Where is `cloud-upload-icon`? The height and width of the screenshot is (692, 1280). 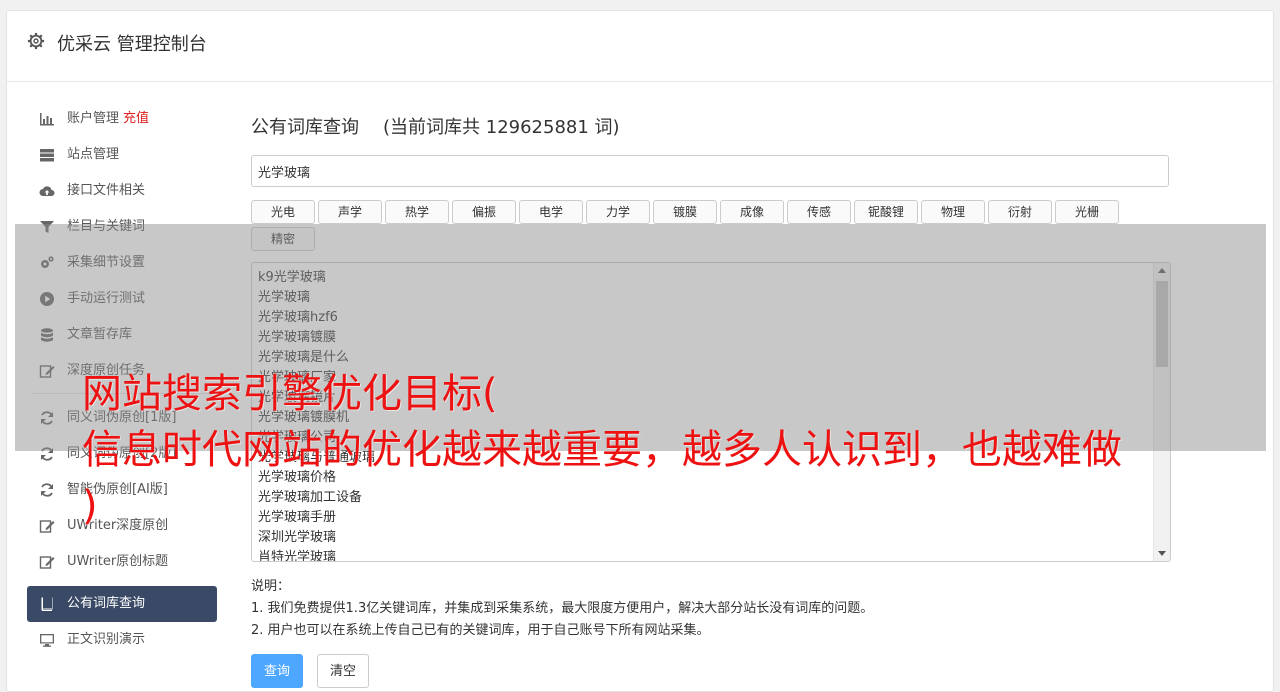 cloud-upload-icon is located at coordinates (47, 191).